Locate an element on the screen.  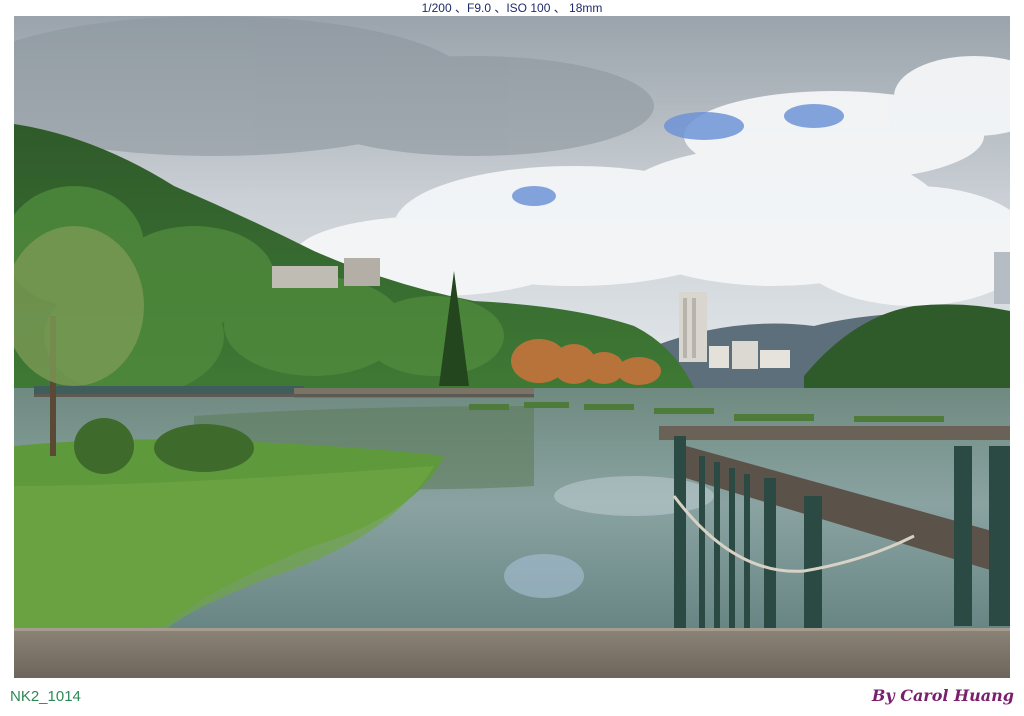
photo-credit: By Carol Huang is located at coordinates (942, 695).